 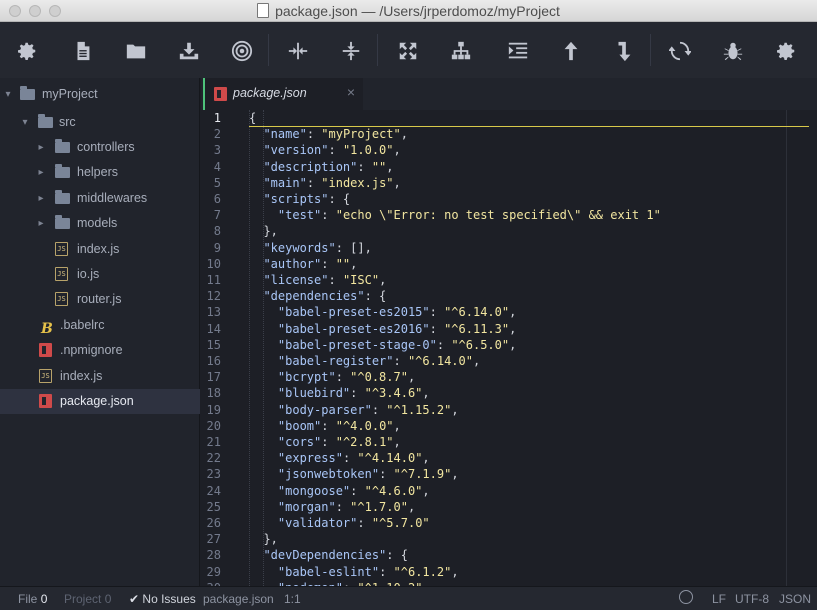 What do you see at coordinates (283, 94) in the screenshot?
I see `tab-package-json: package.json ×` at bounding box center [283, 94].